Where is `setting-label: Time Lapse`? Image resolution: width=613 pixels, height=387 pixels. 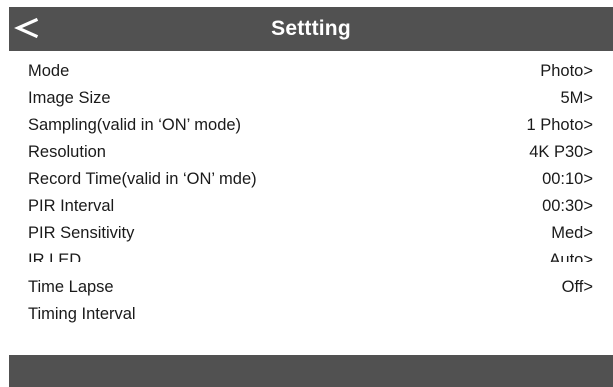 setting-label: Time Lapse is located at coordinates (71, 287).